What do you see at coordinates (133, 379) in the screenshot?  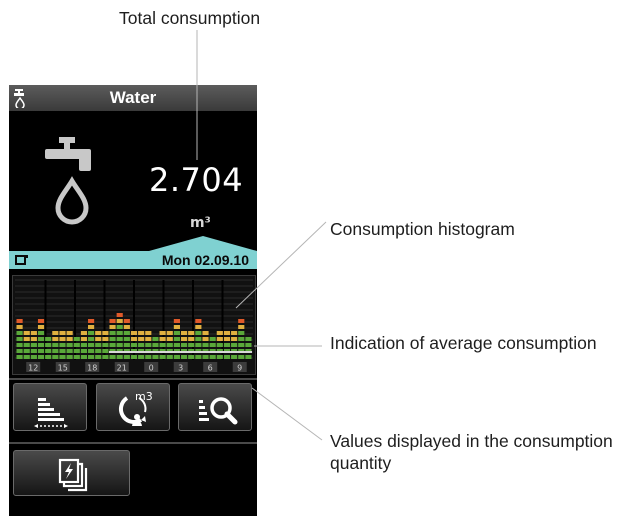 I see `button-row-divider` at bounding box center [133, 379].